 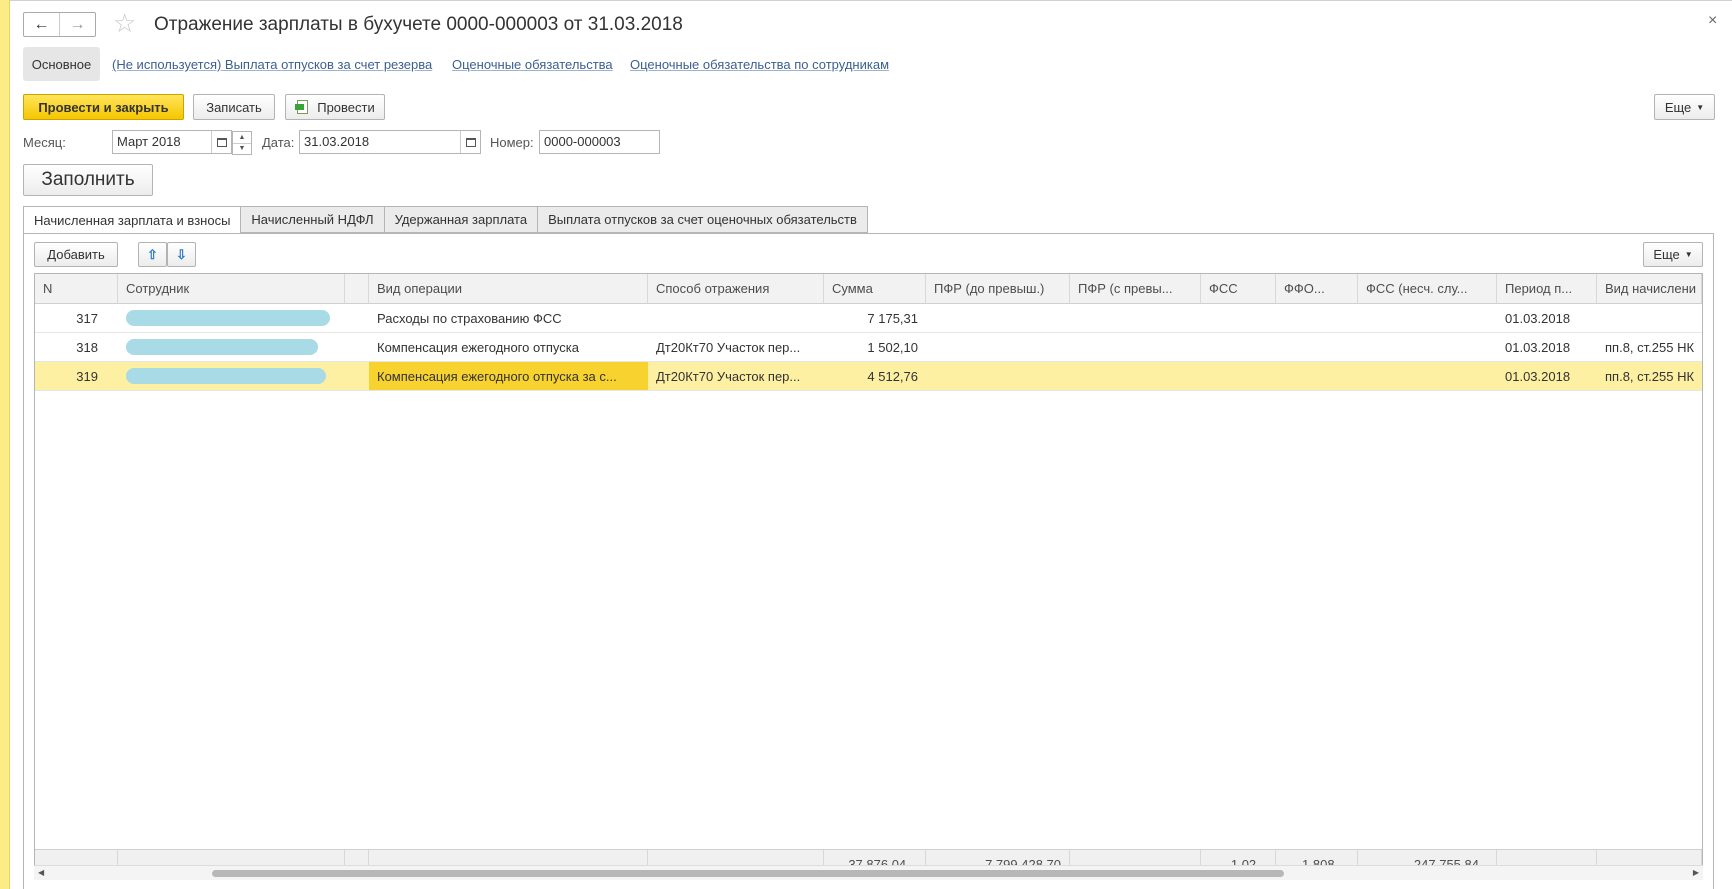 I want to click on operation-cell: Компенсация ежегодного отпуска, so click(x=478, y=347).